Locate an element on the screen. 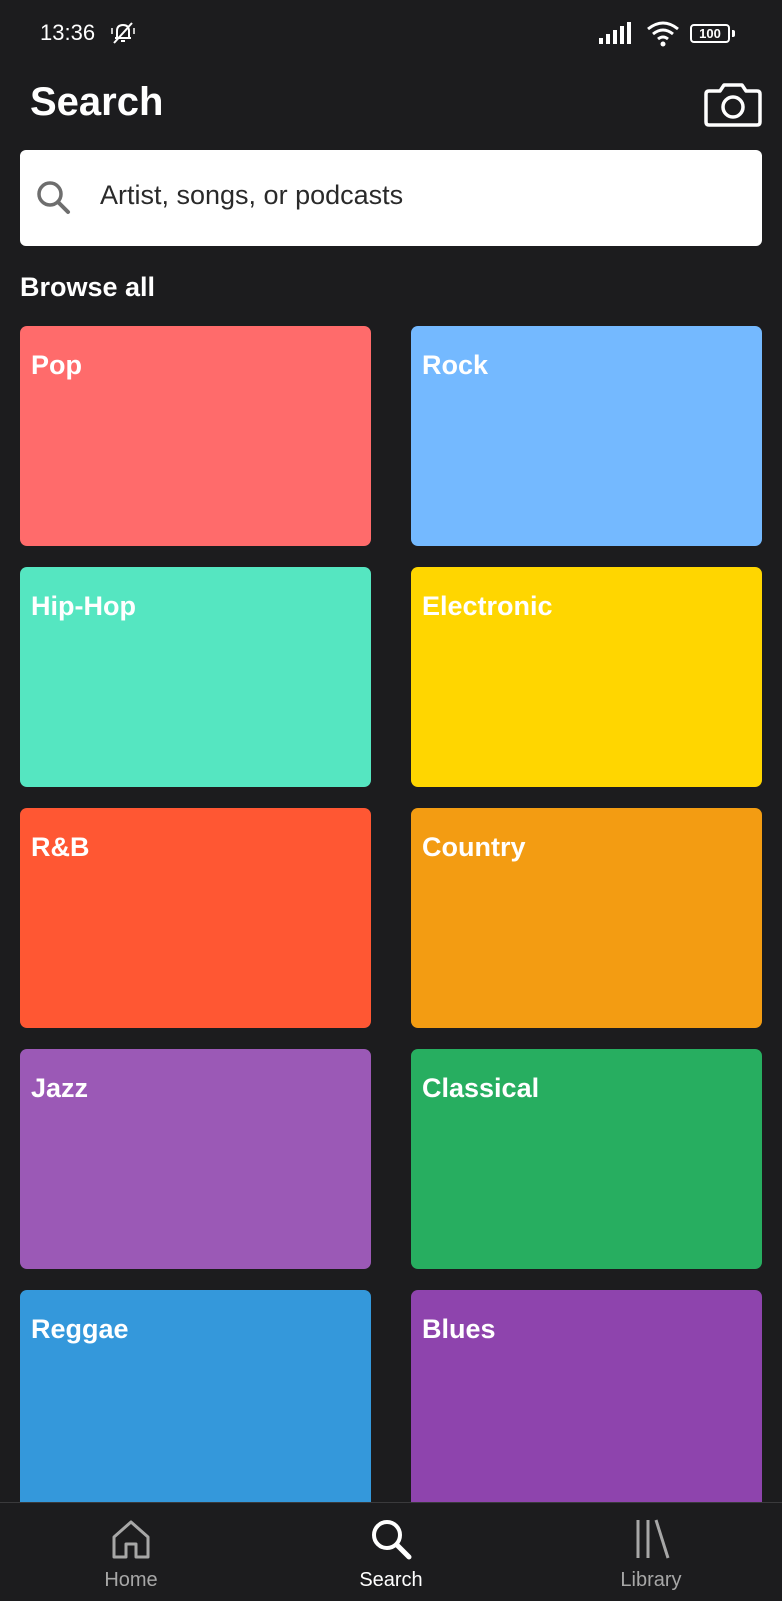  category-label: Electronic is located at coordinates (487, 606).